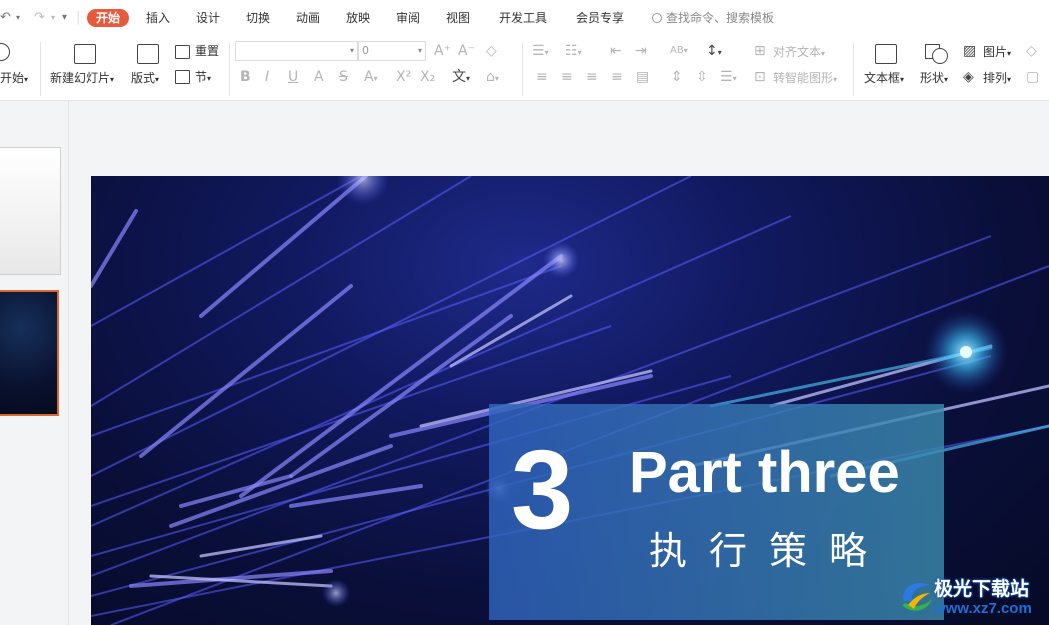 The image size is (1049, 625). What do you see at coordinates (308, 18) in the screenshot?
I see `tab-animation: 动画` at bounding box center [308, 18].